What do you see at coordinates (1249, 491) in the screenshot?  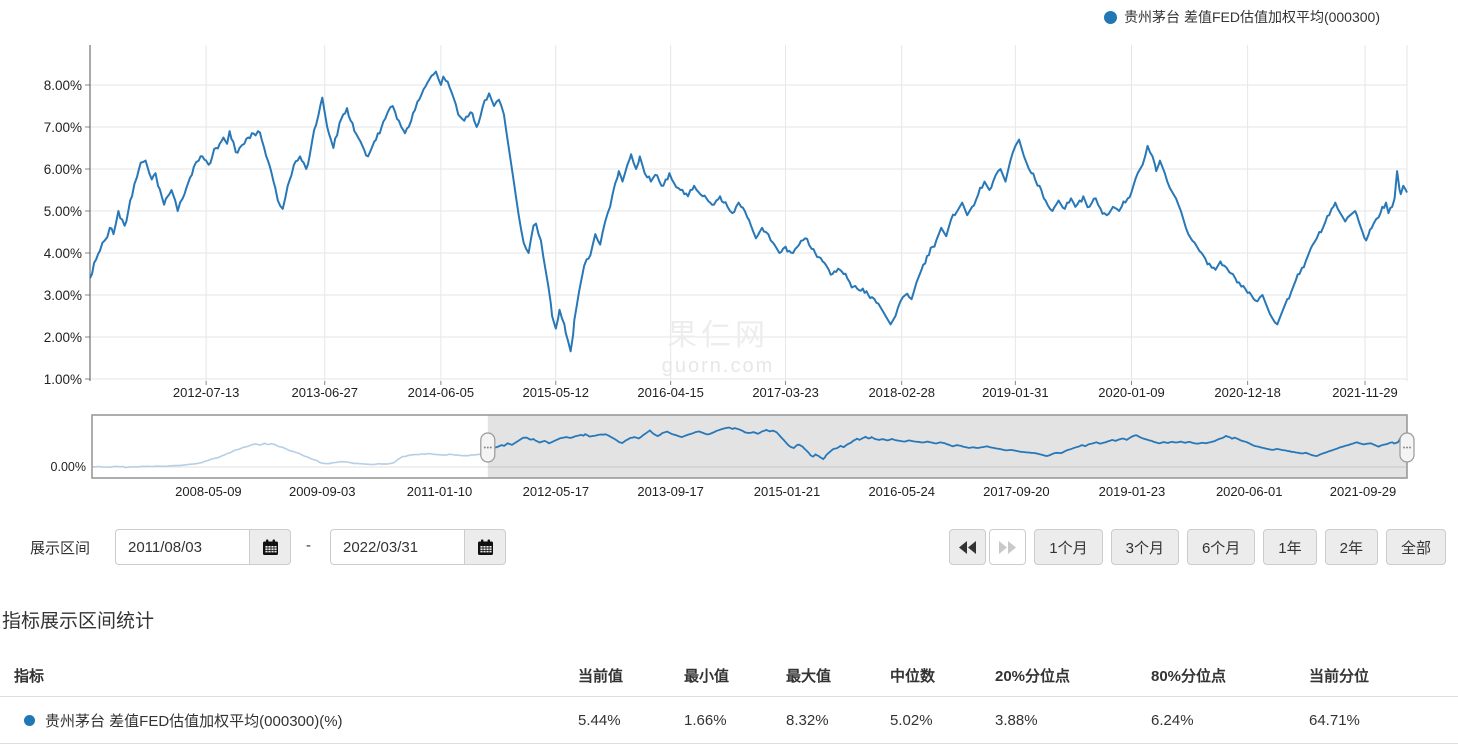 I see `nav-axis-label: 2020-06-01` at bounding box center [1249, 491].